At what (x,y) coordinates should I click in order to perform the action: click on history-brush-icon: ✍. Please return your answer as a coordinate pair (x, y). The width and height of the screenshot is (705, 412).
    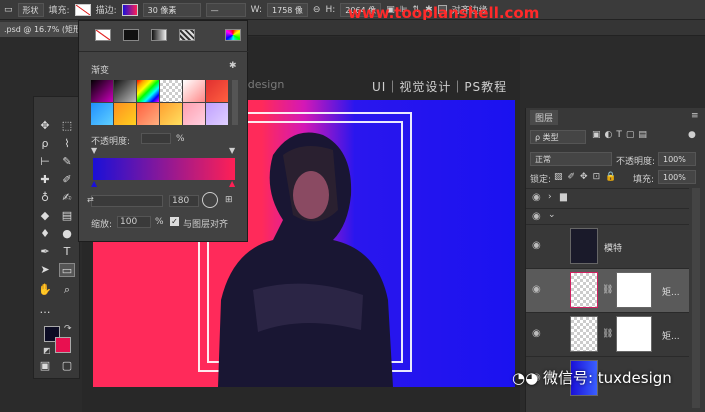
    Looking at the image, I should click on (67, 198).